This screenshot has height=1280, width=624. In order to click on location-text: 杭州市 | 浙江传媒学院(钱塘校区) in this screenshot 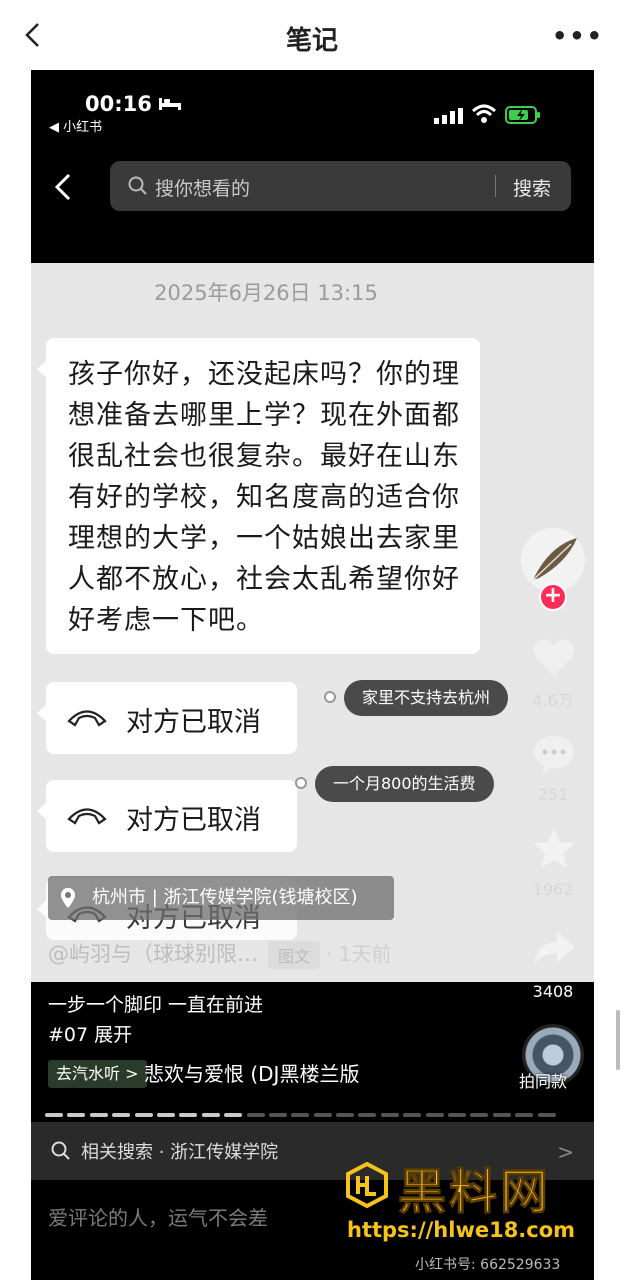, I will do `click(225, 897)`.